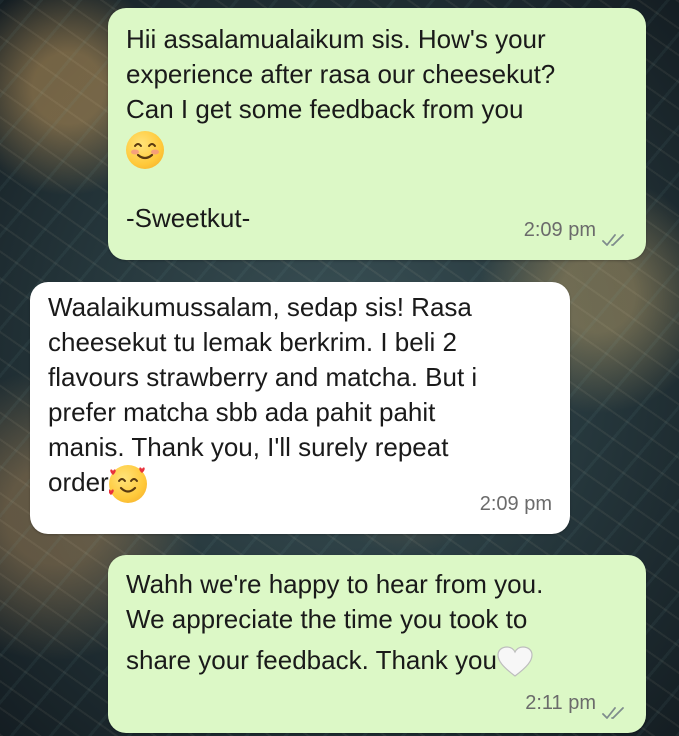 This screenshot has width=679, height=736. I want to click on message-text-line: manis. Thank you, I'll surely repeat, so click(248, 447).